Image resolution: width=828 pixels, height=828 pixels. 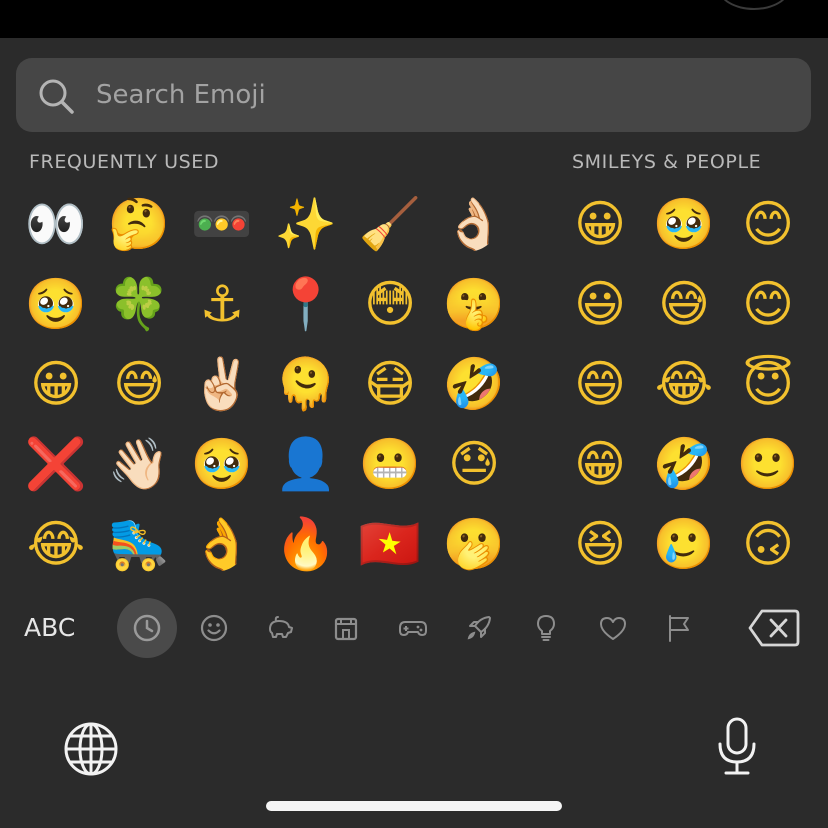 I want to click on gamepad-icon, so click(x=413, y=628).